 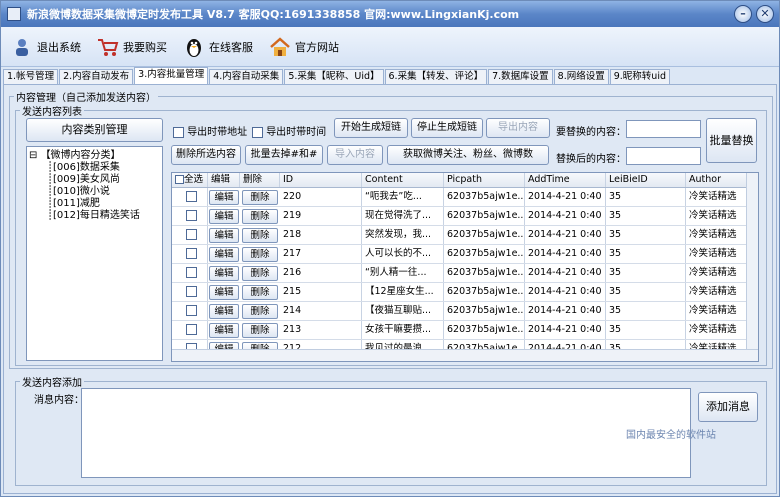 I want to click on tree-root-label: 【微博内容分类】, so click(x=80, y=155).